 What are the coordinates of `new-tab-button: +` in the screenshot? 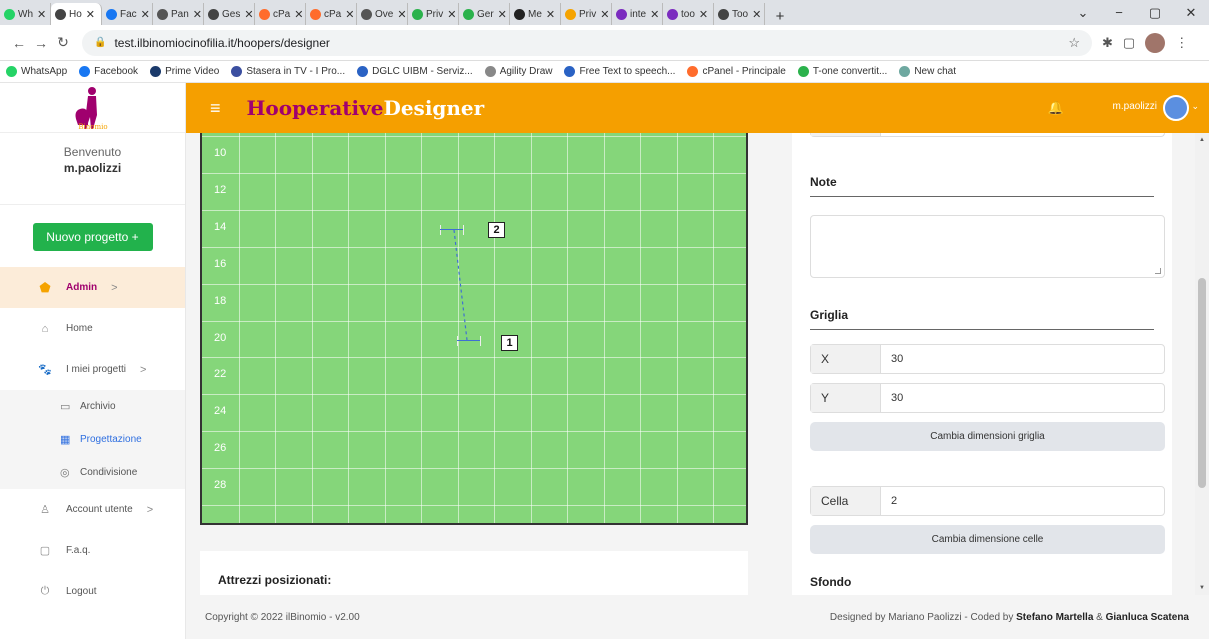 It's located at (780, 16).